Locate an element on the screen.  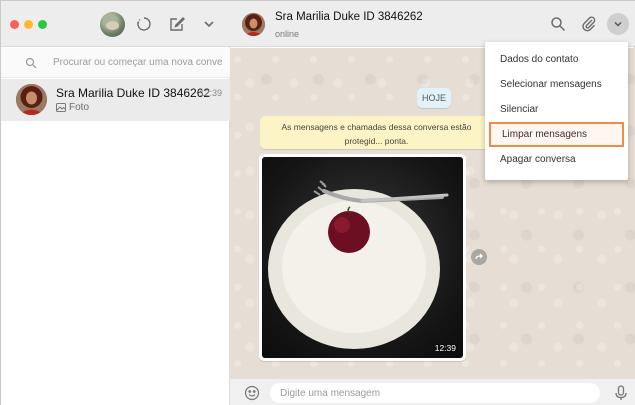
last-message-text: Foto is located at coordinates (79, 107).